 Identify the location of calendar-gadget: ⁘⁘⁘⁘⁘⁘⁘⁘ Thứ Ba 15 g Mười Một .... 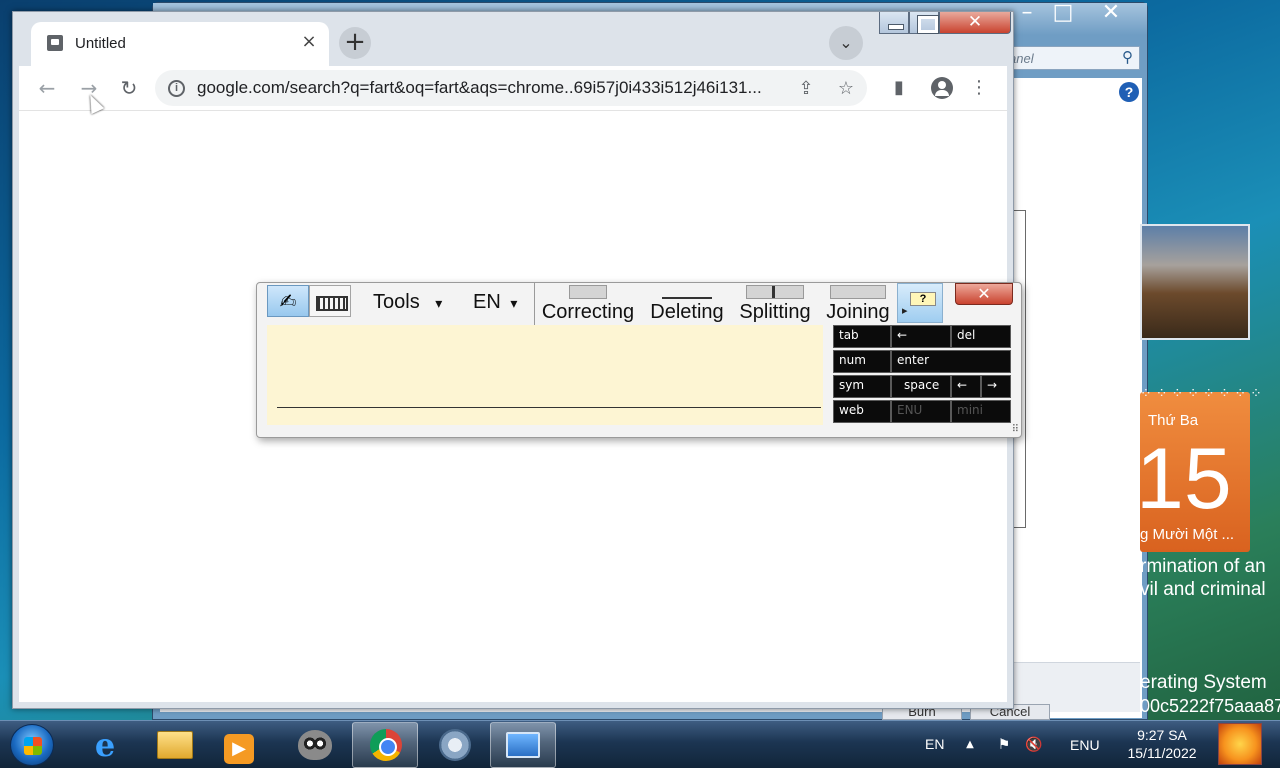
(1199, 469).